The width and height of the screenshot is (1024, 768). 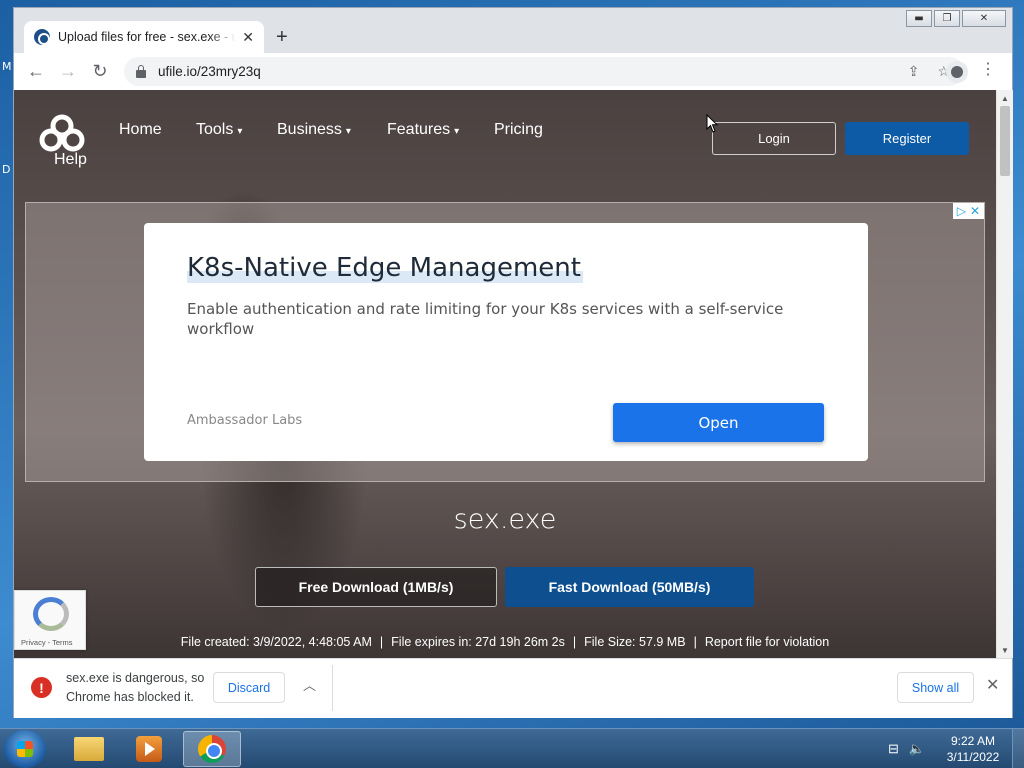 I want to click on nav-tools: Tools ▾, so click(x=219, y=130).